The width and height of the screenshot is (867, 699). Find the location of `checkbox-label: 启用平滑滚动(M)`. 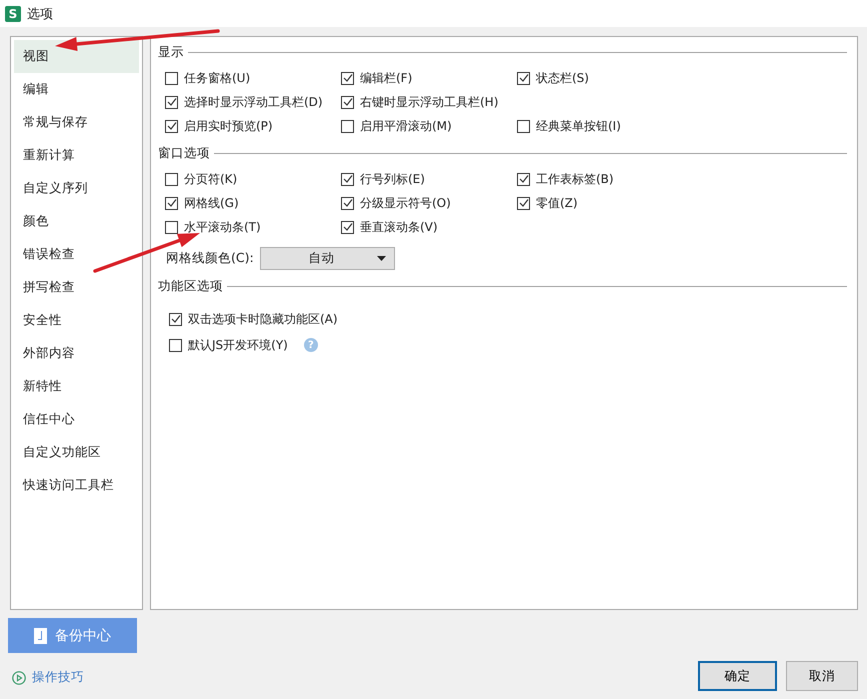

checkbox-label: 启用平滑滚动(M) is located at coordinates (406, 126).